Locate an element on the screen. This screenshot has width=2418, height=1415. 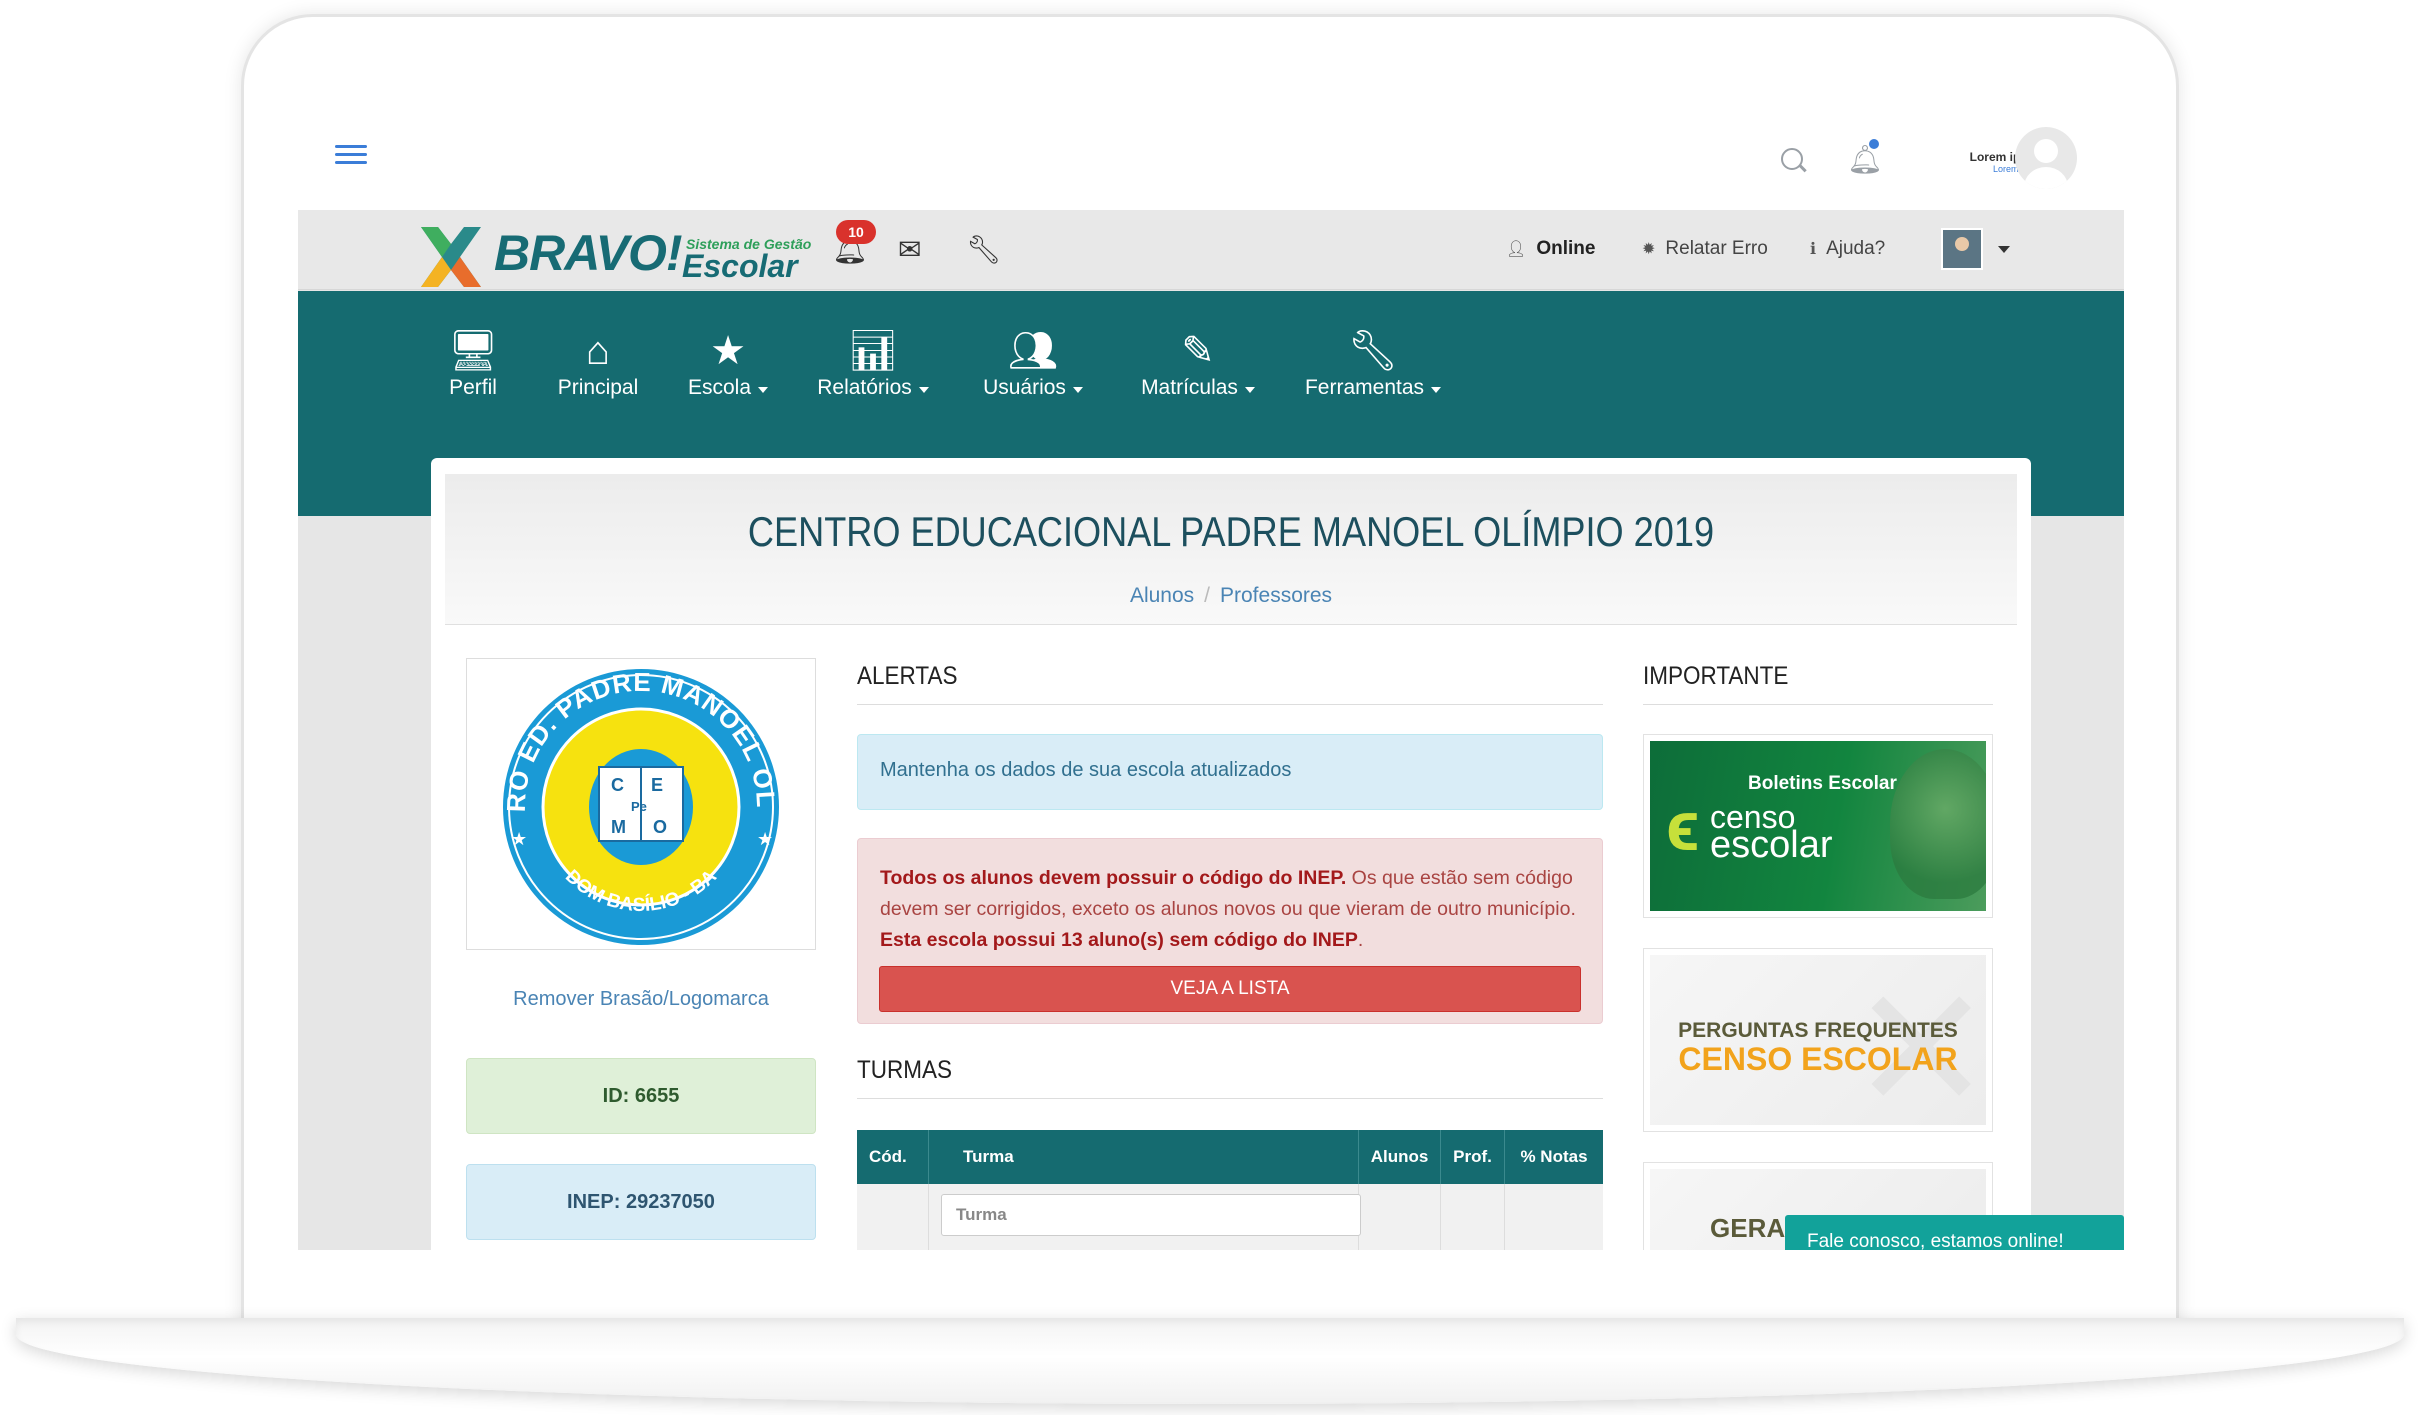
banner2-line1: PERGUNTAS FREQUENTES is located at coordinates (1818, 1030).